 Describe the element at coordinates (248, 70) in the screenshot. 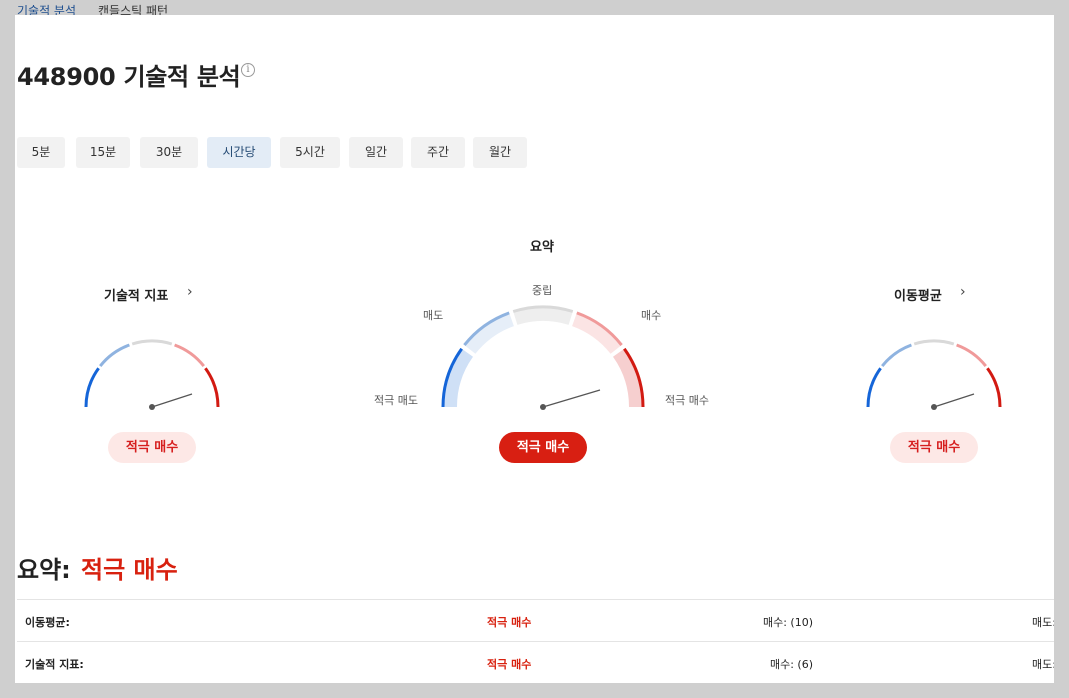

I see `info-icon: i` at that location.